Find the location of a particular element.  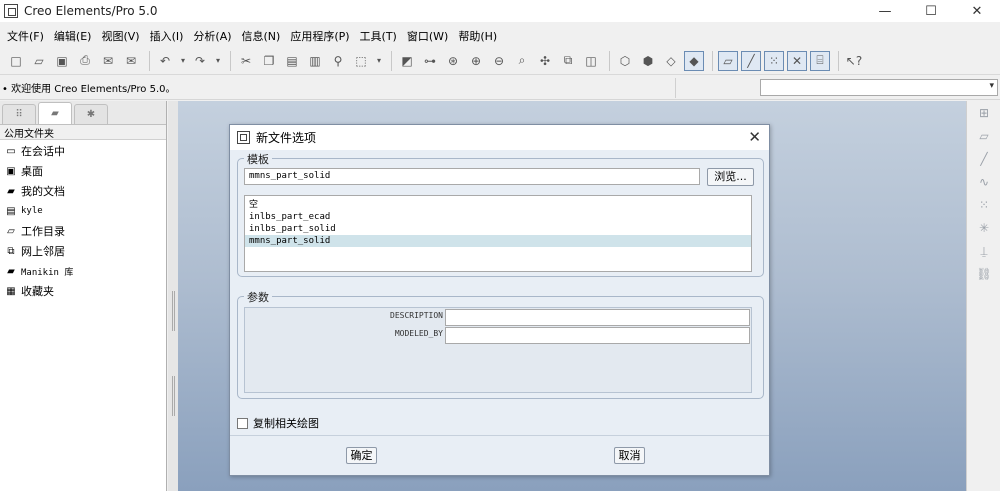

redo-icon: ↷ is located at coordinates (200, 61).